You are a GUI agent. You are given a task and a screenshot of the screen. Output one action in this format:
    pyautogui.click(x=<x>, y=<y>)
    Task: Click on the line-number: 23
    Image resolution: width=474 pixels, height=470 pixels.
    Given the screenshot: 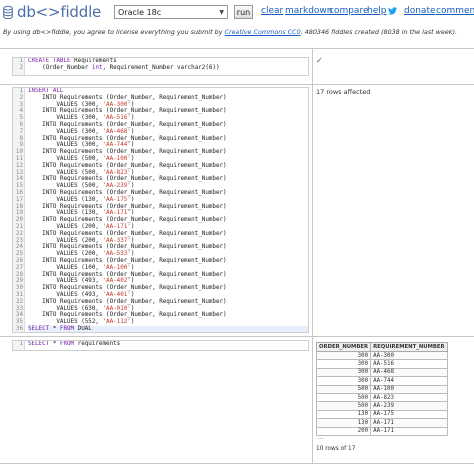 What is the action you would take?
    pyautogui.click(x=19, y=240)
    